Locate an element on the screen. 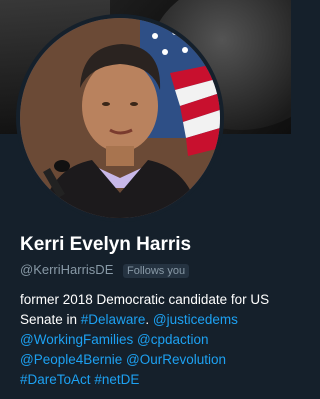 The height and width of the screenshot is (399, 320). mention-link-justicedems: @justicedems is located at coordinates (195, 319).